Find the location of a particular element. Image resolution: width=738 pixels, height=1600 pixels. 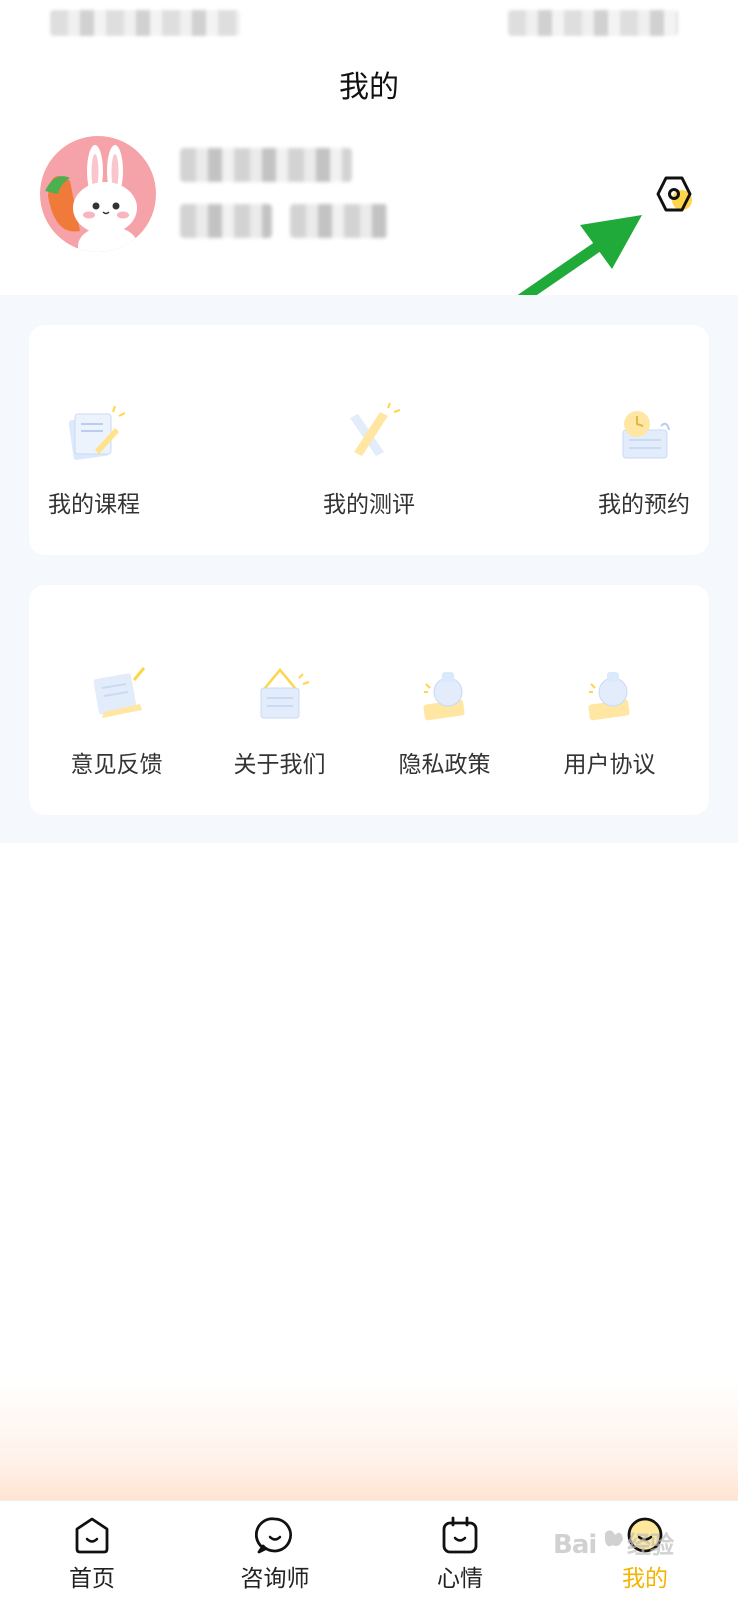

menu-item-about-us: 关于我们 is located at coordinates (279, 700).